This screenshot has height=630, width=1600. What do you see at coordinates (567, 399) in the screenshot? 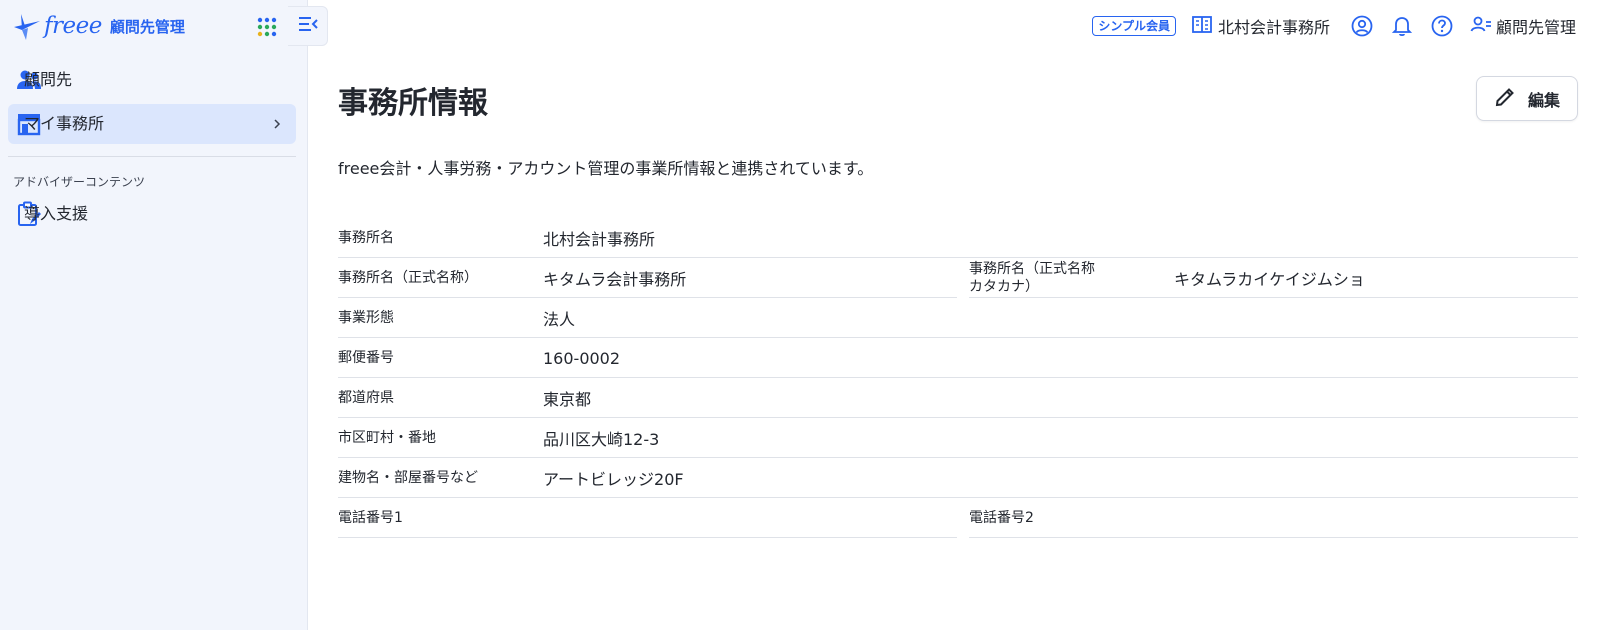
I see `field-value: 東京都` at bounding box center [567, 399].